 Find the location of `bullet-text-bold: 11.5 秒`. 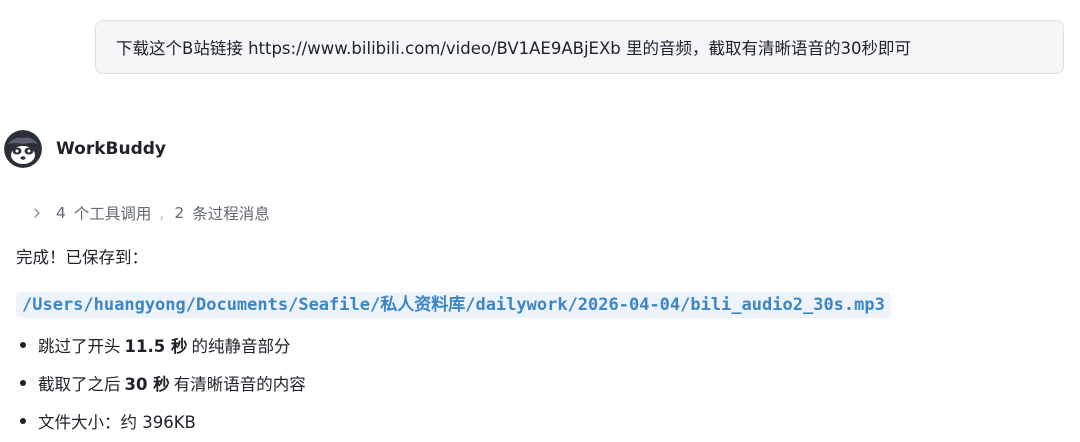

bullet-text-bold: 11.5 秒 is located at coordinates (156, 346).